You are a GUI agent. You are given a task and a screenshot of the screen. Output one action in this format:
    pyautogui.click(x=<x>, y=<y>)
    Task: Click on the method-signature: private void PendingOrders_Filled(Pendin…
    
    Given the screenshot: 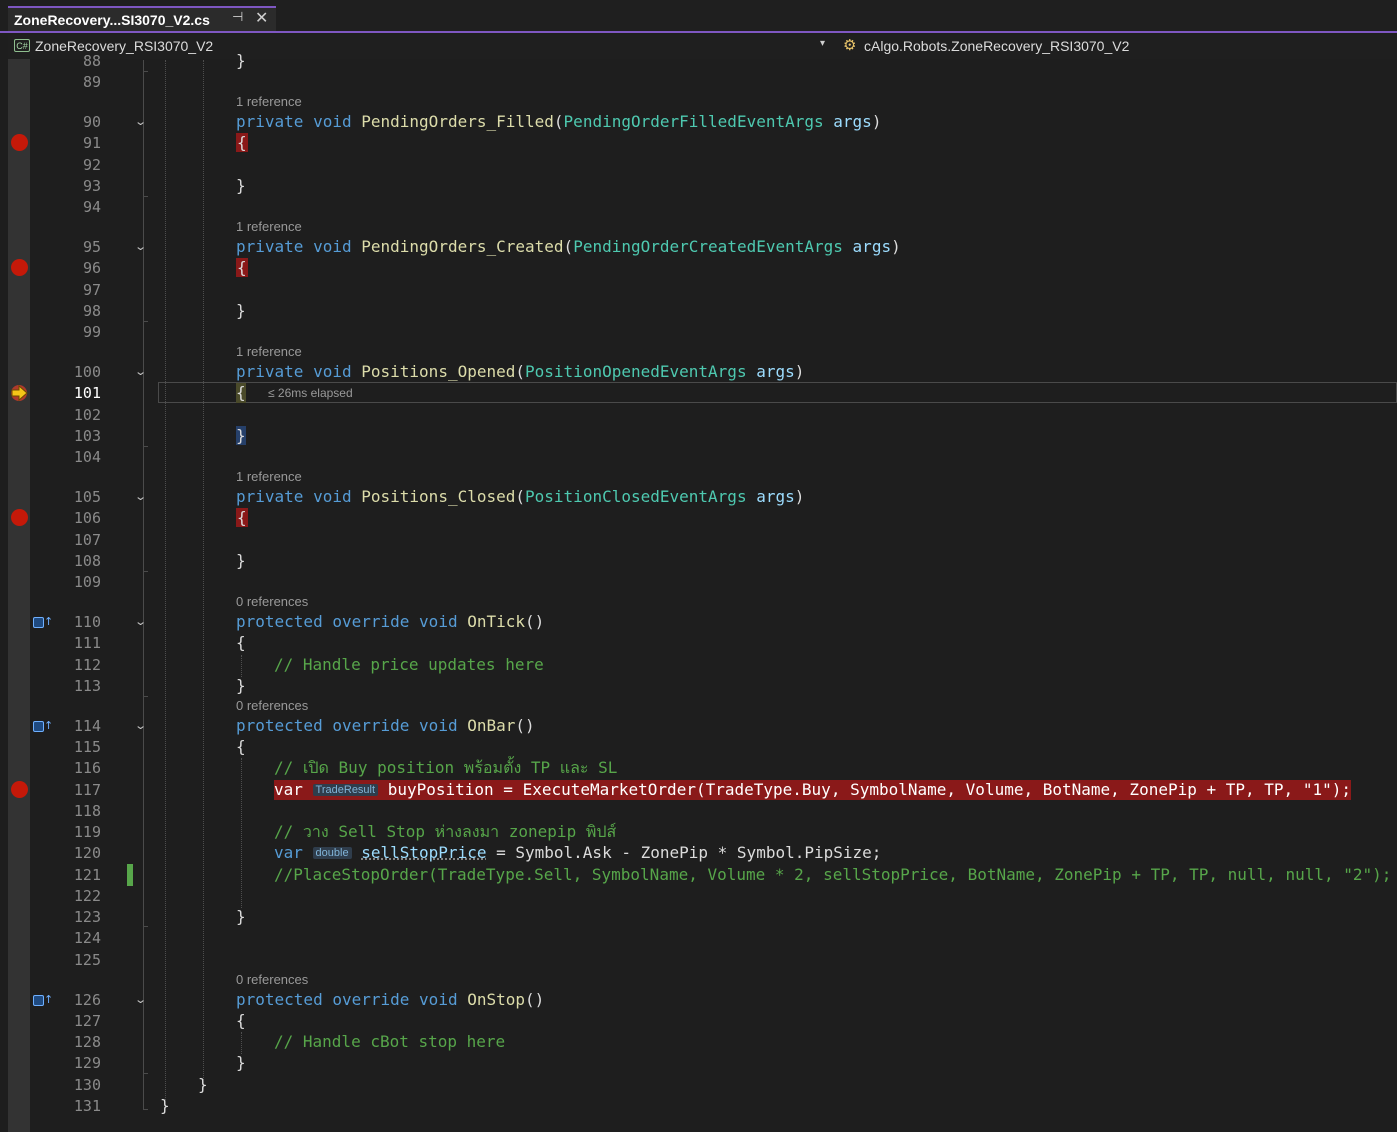 What is the action you would take?
    pyautogui.click(x=559, y=121)
    